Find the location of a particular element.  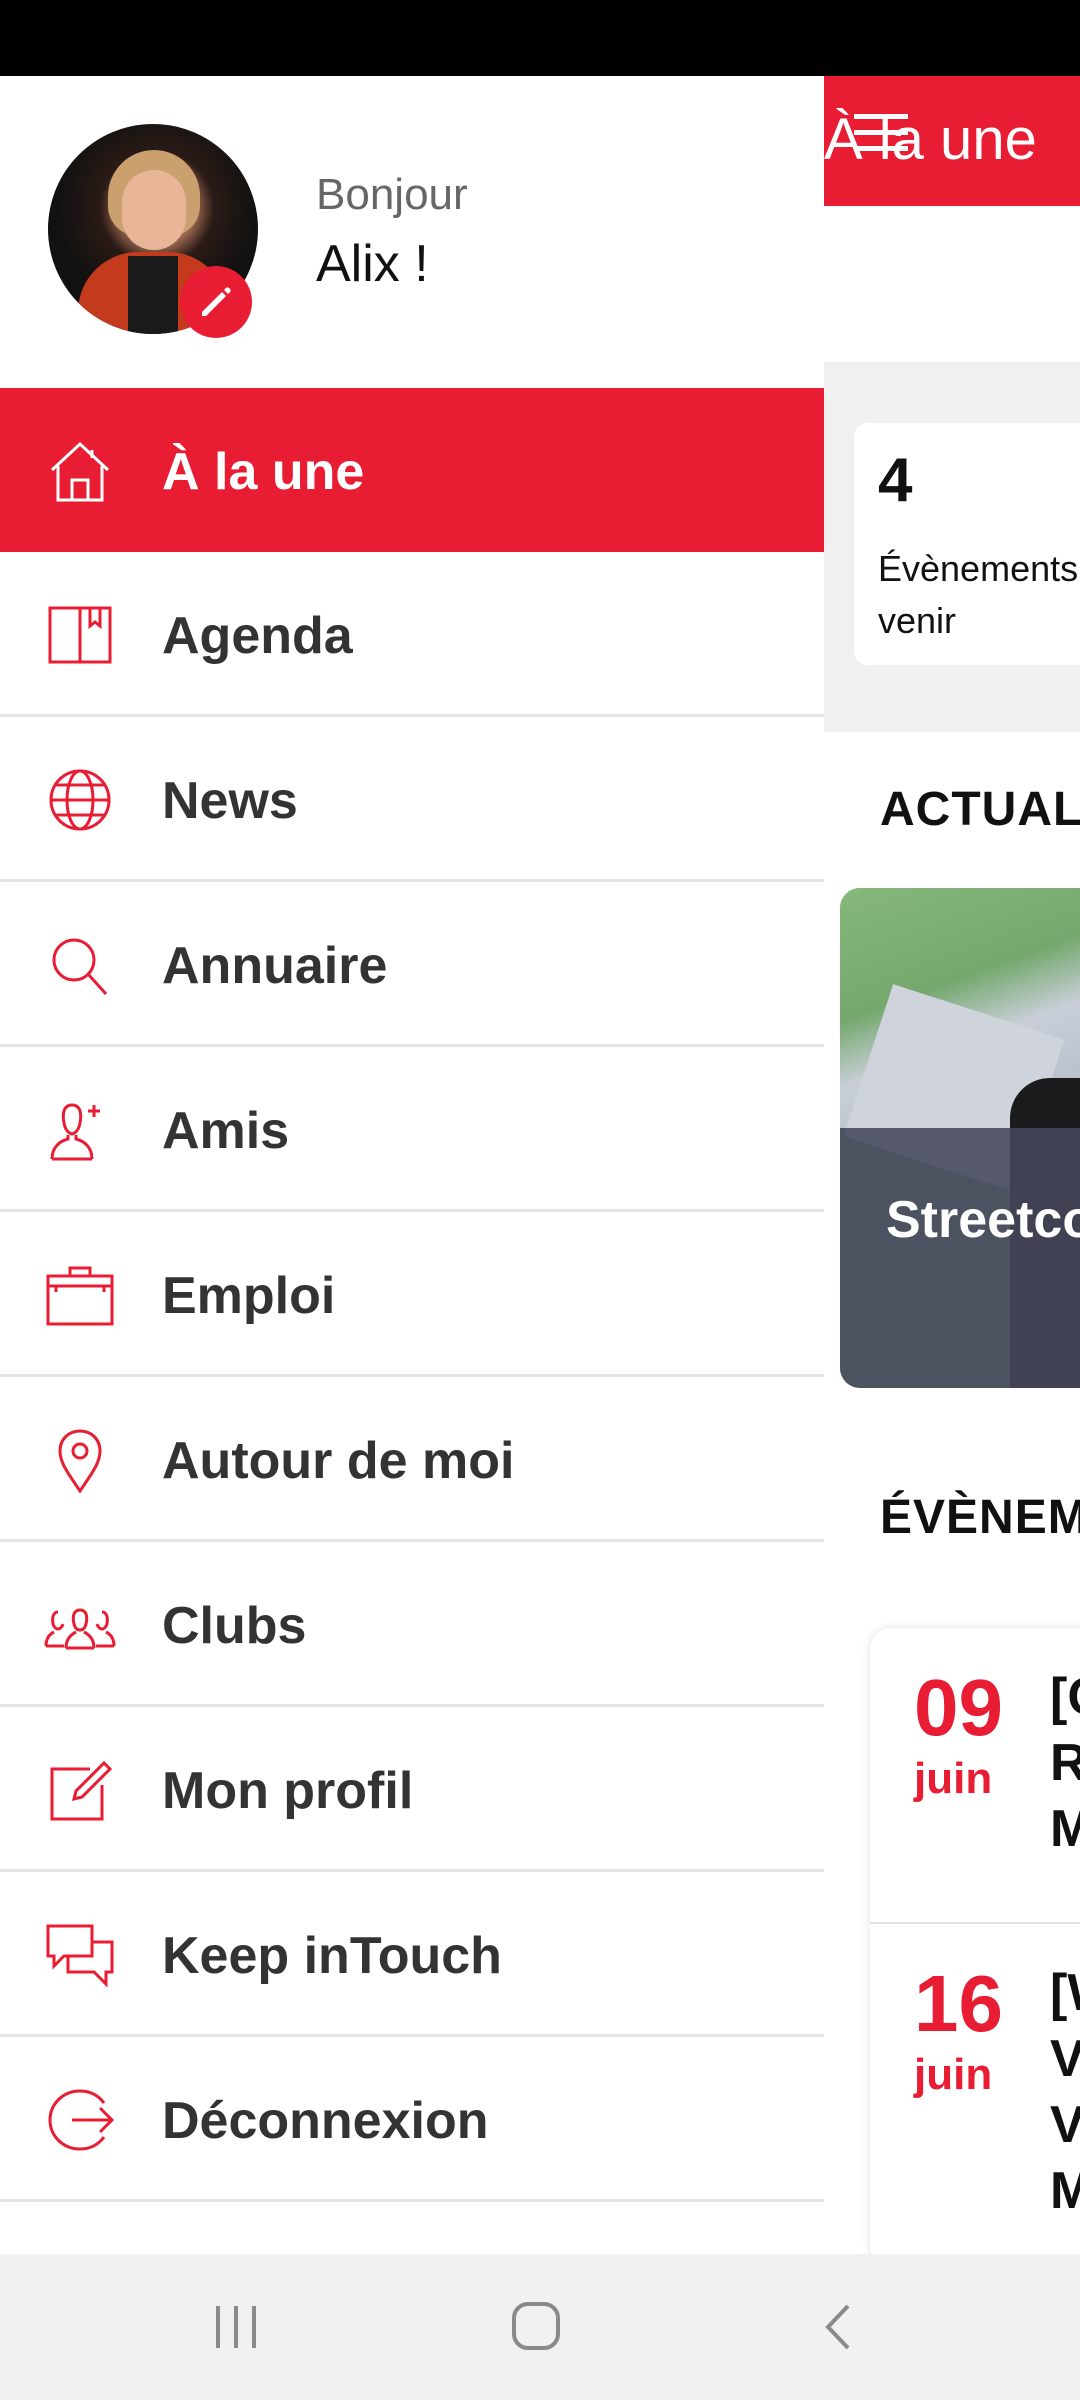

main-header: À la une is located at coordinates (952, 141).